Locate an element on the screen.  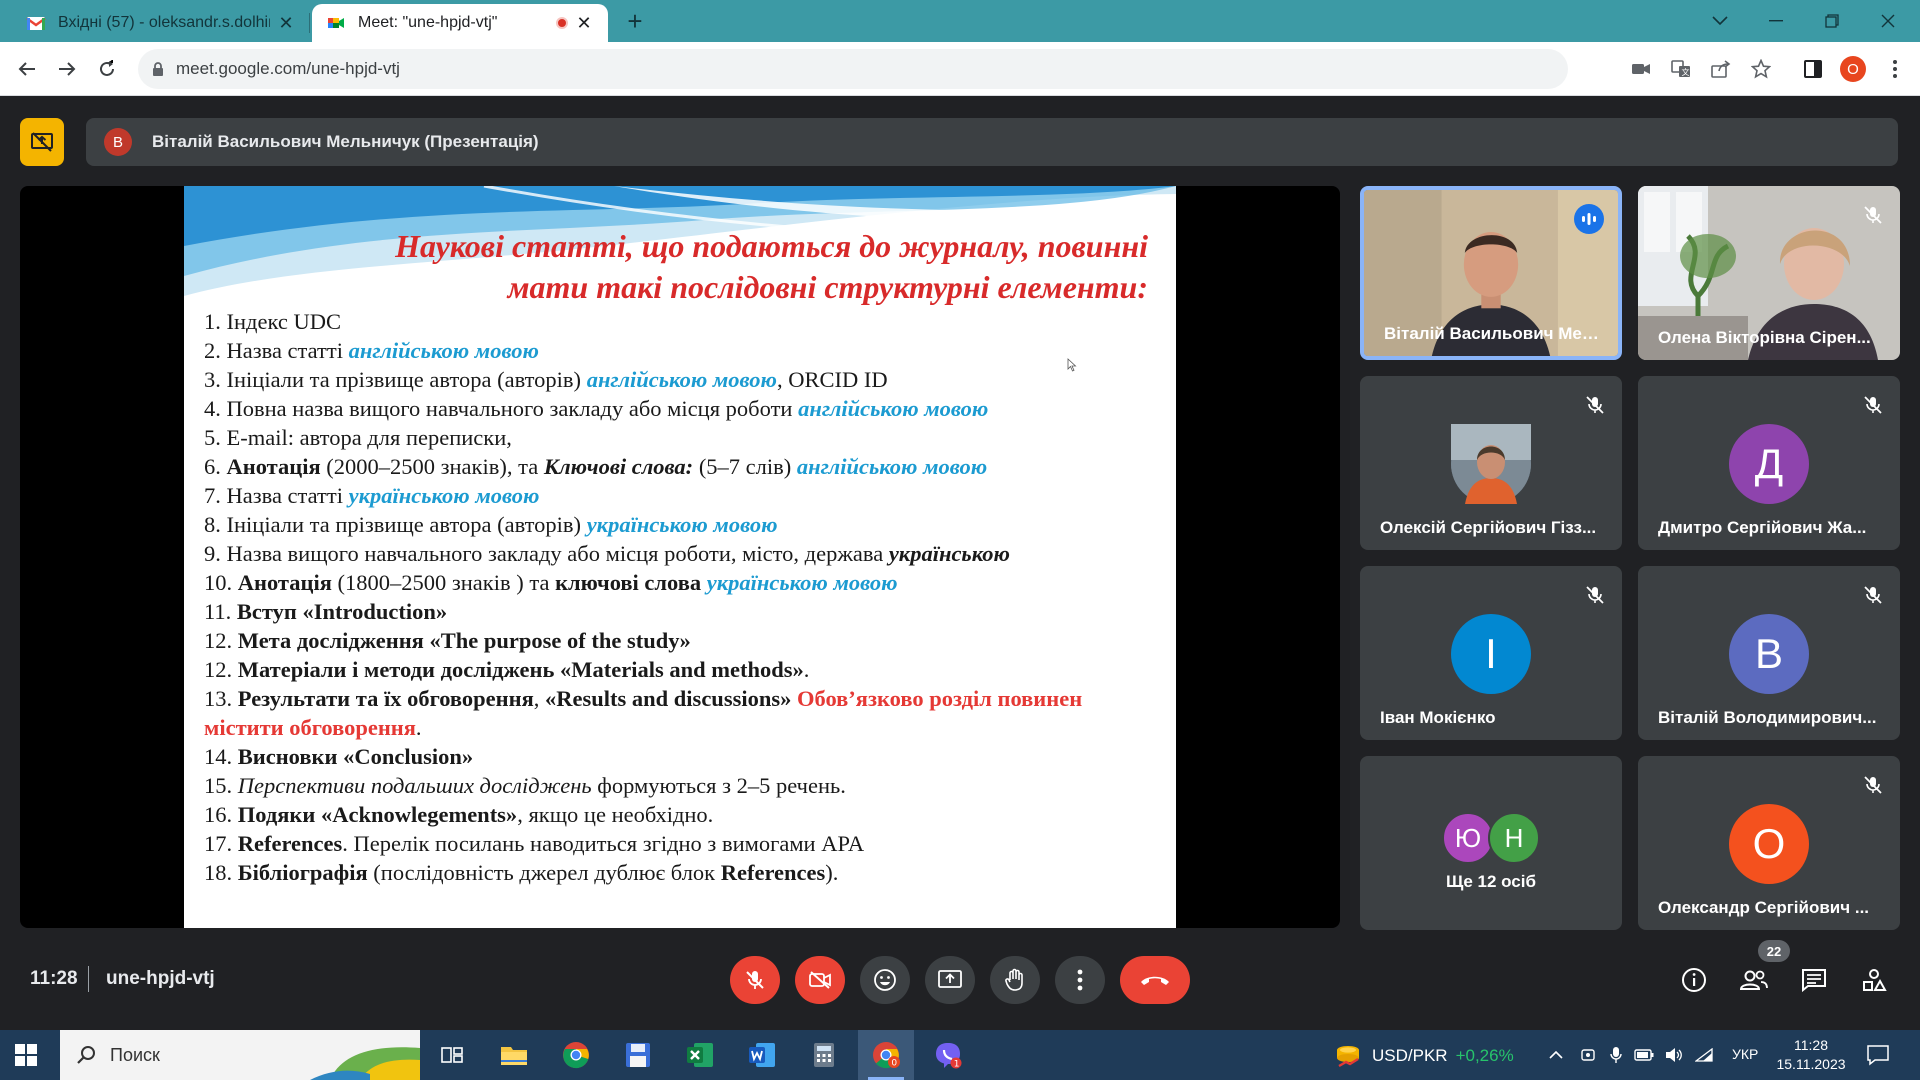
calculator-icon is located at coordinates (824, 1055).